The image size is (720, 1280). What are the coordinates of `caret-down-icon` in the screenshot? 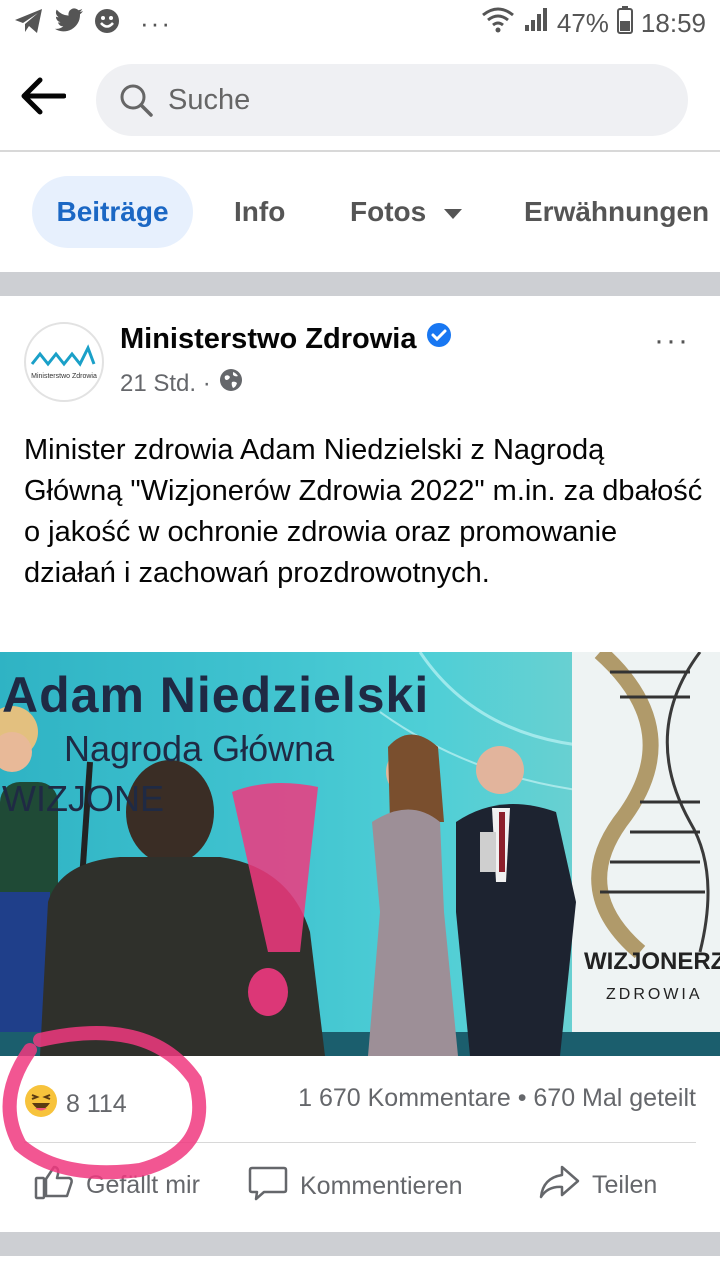 It's located at (453, 213).